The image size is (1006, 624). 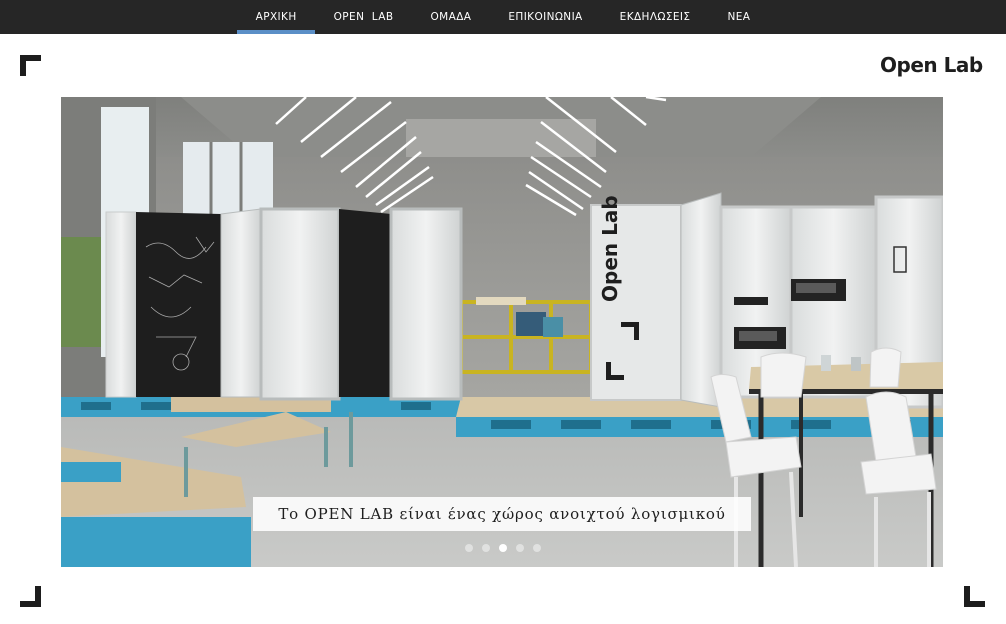 I want to click on slider-pagination, so click(x=503, y=548).